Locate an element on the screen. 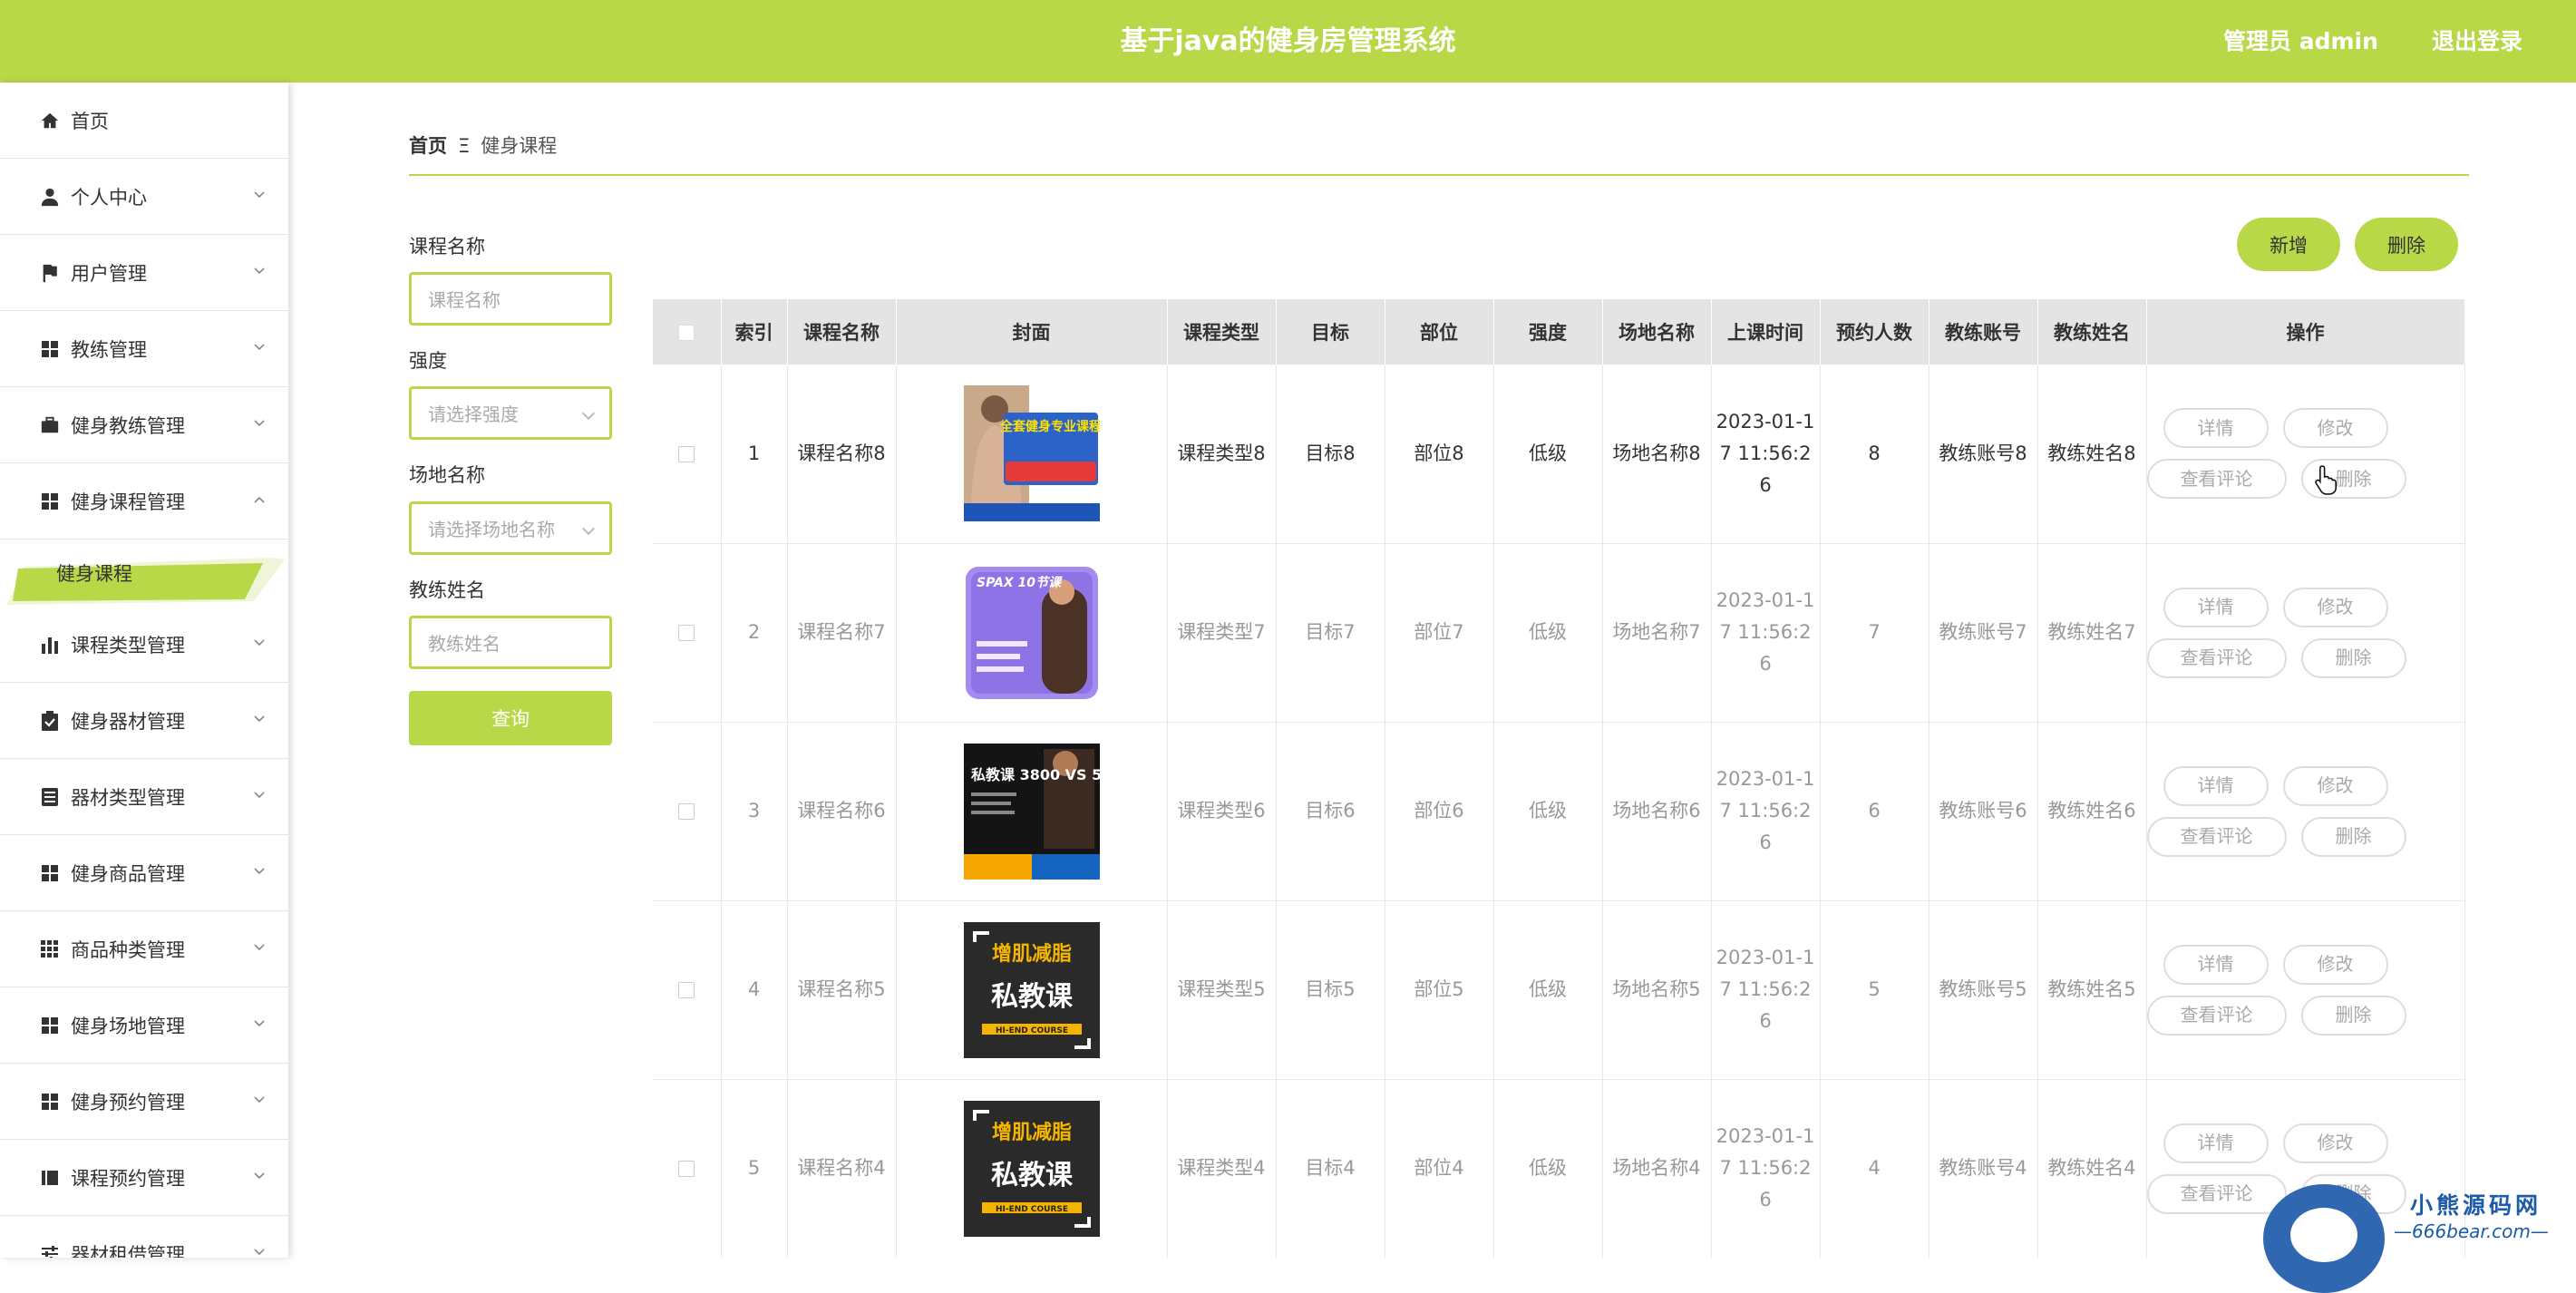 This screenshot has width=2576, height=1293. chevron-up-icon is located at coordinates (259, 500).